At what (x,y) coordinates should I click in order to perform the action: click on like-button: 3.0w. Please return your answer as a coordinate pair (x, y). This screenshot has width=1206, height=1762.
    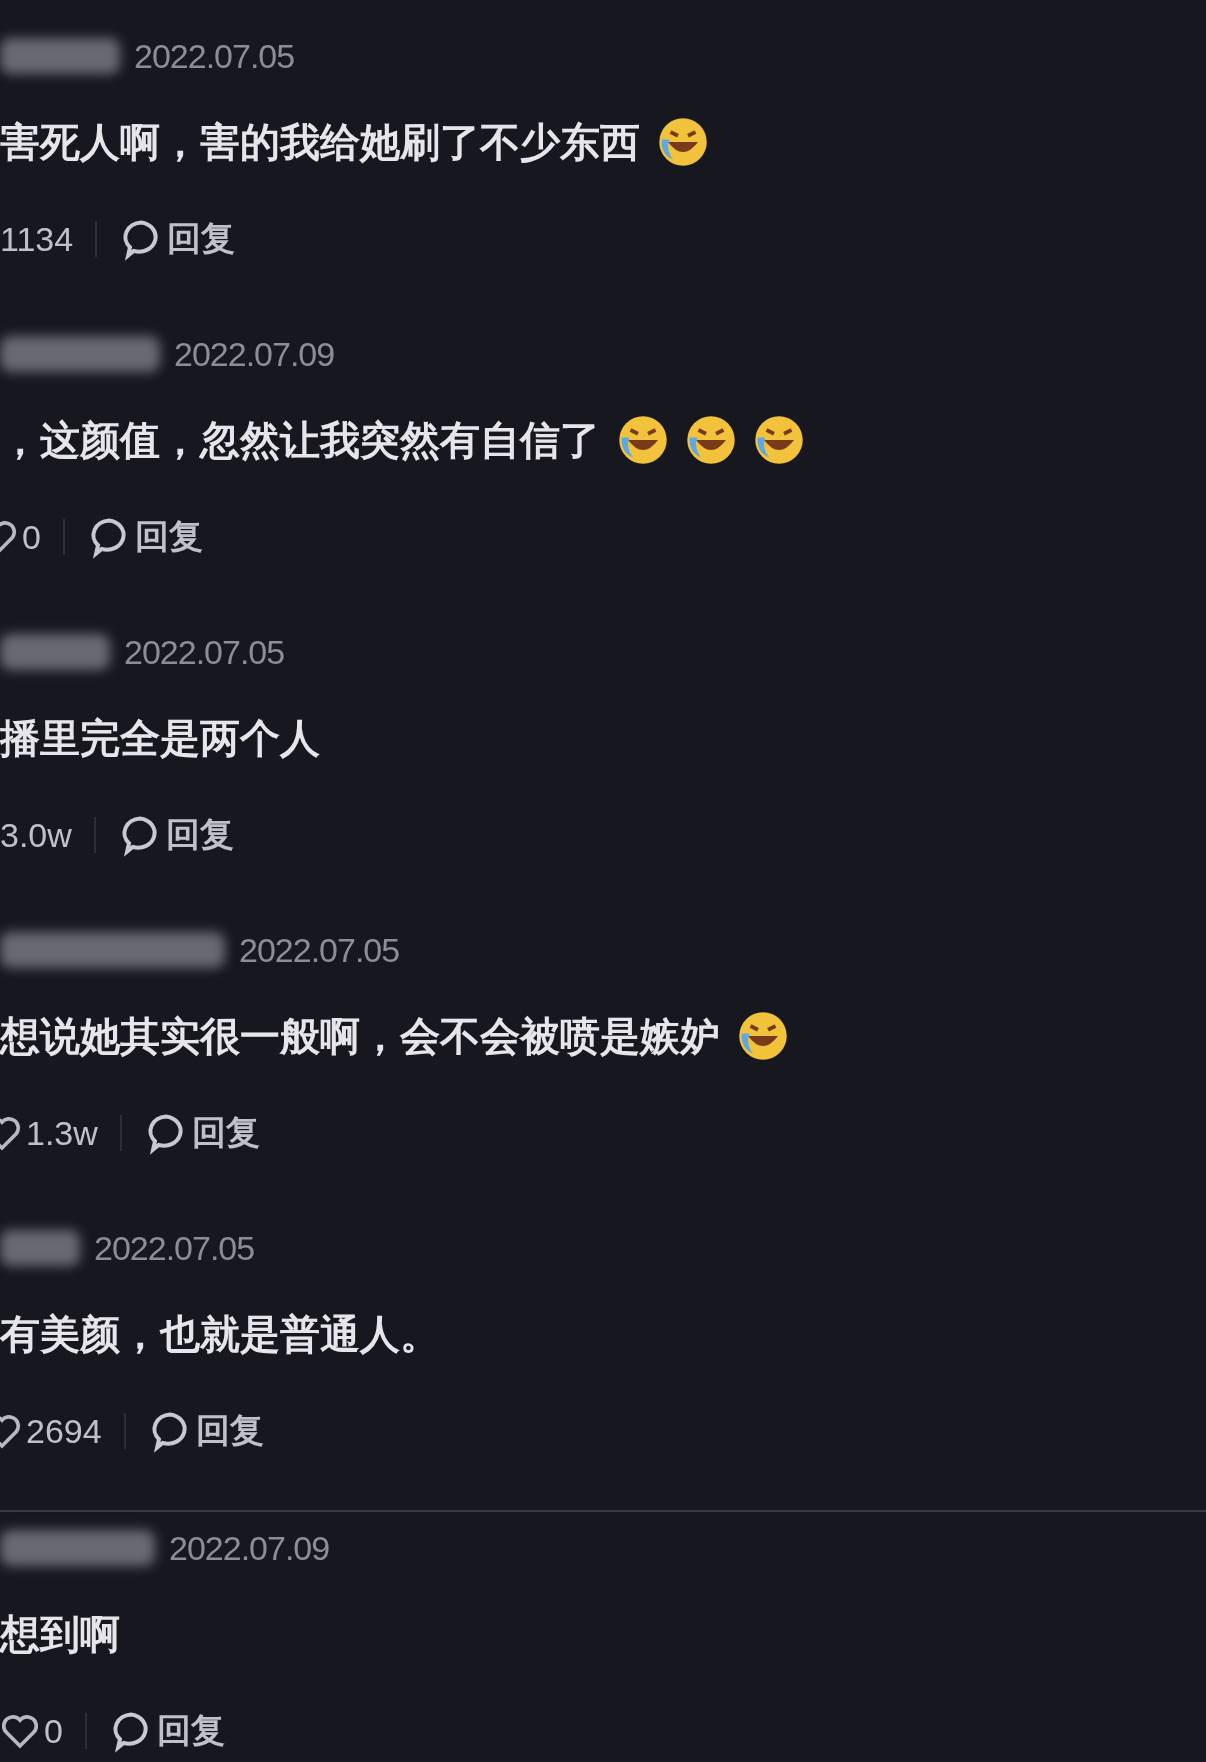
    Looking at the image, I should click on (36, 835).